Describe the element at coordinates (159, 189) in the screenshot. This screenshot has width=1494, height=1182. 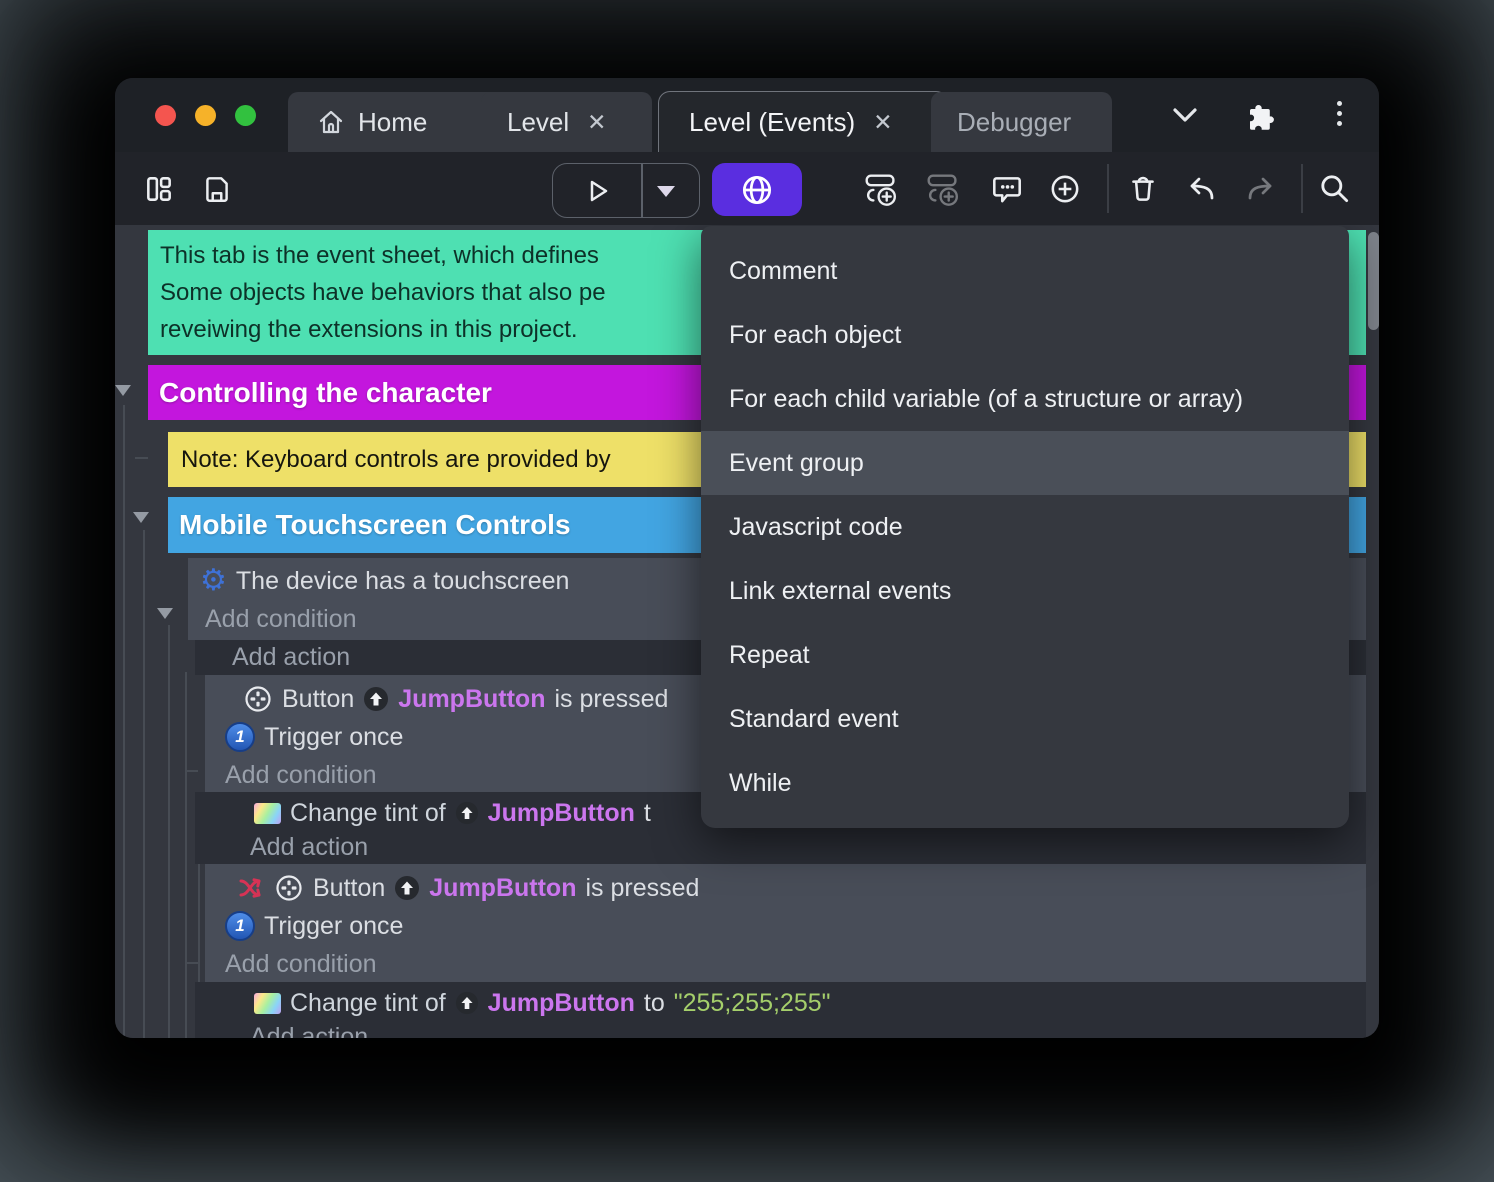
I see `layout-icon` at that location.